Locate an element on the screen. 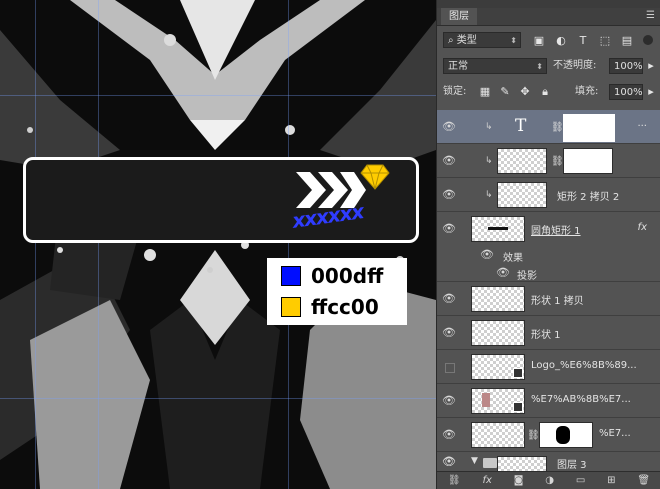 The height and width of the screenshot is (489, 660). blend-mode-value: 正常 is located at coordinates (458, 66).